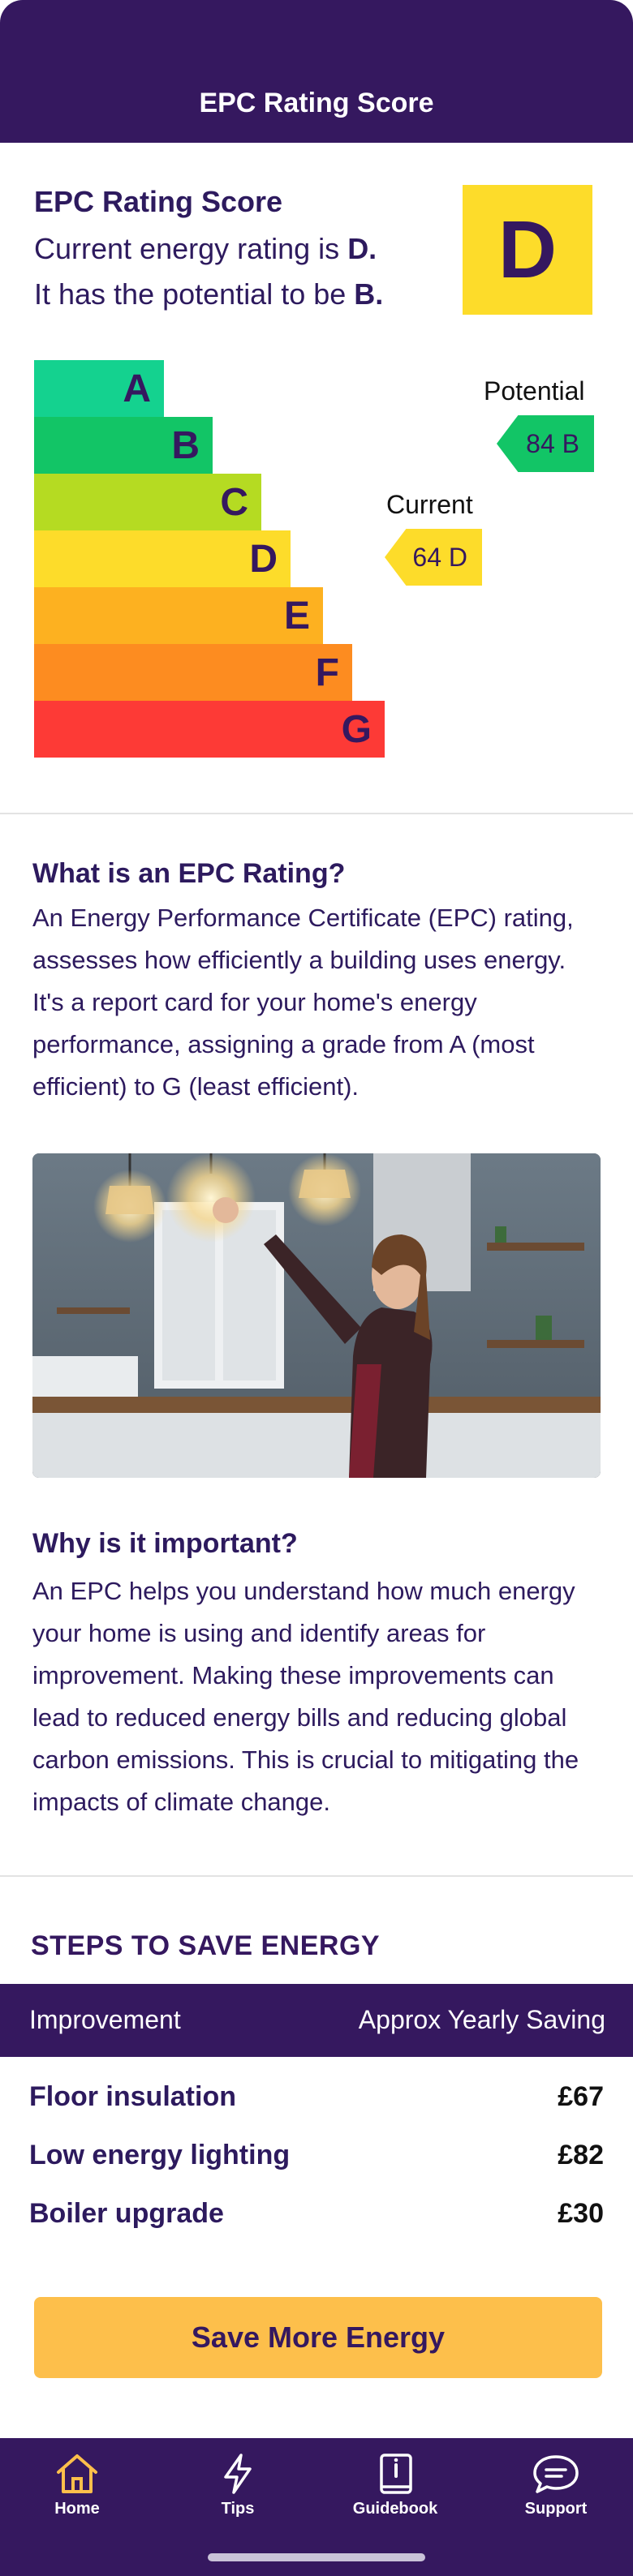 The height and width of the screenshot is (2576, 633). Describe the element at coordinates (105, 2020) in the screenshot. I see `col-improvement: Improvement` at that location.